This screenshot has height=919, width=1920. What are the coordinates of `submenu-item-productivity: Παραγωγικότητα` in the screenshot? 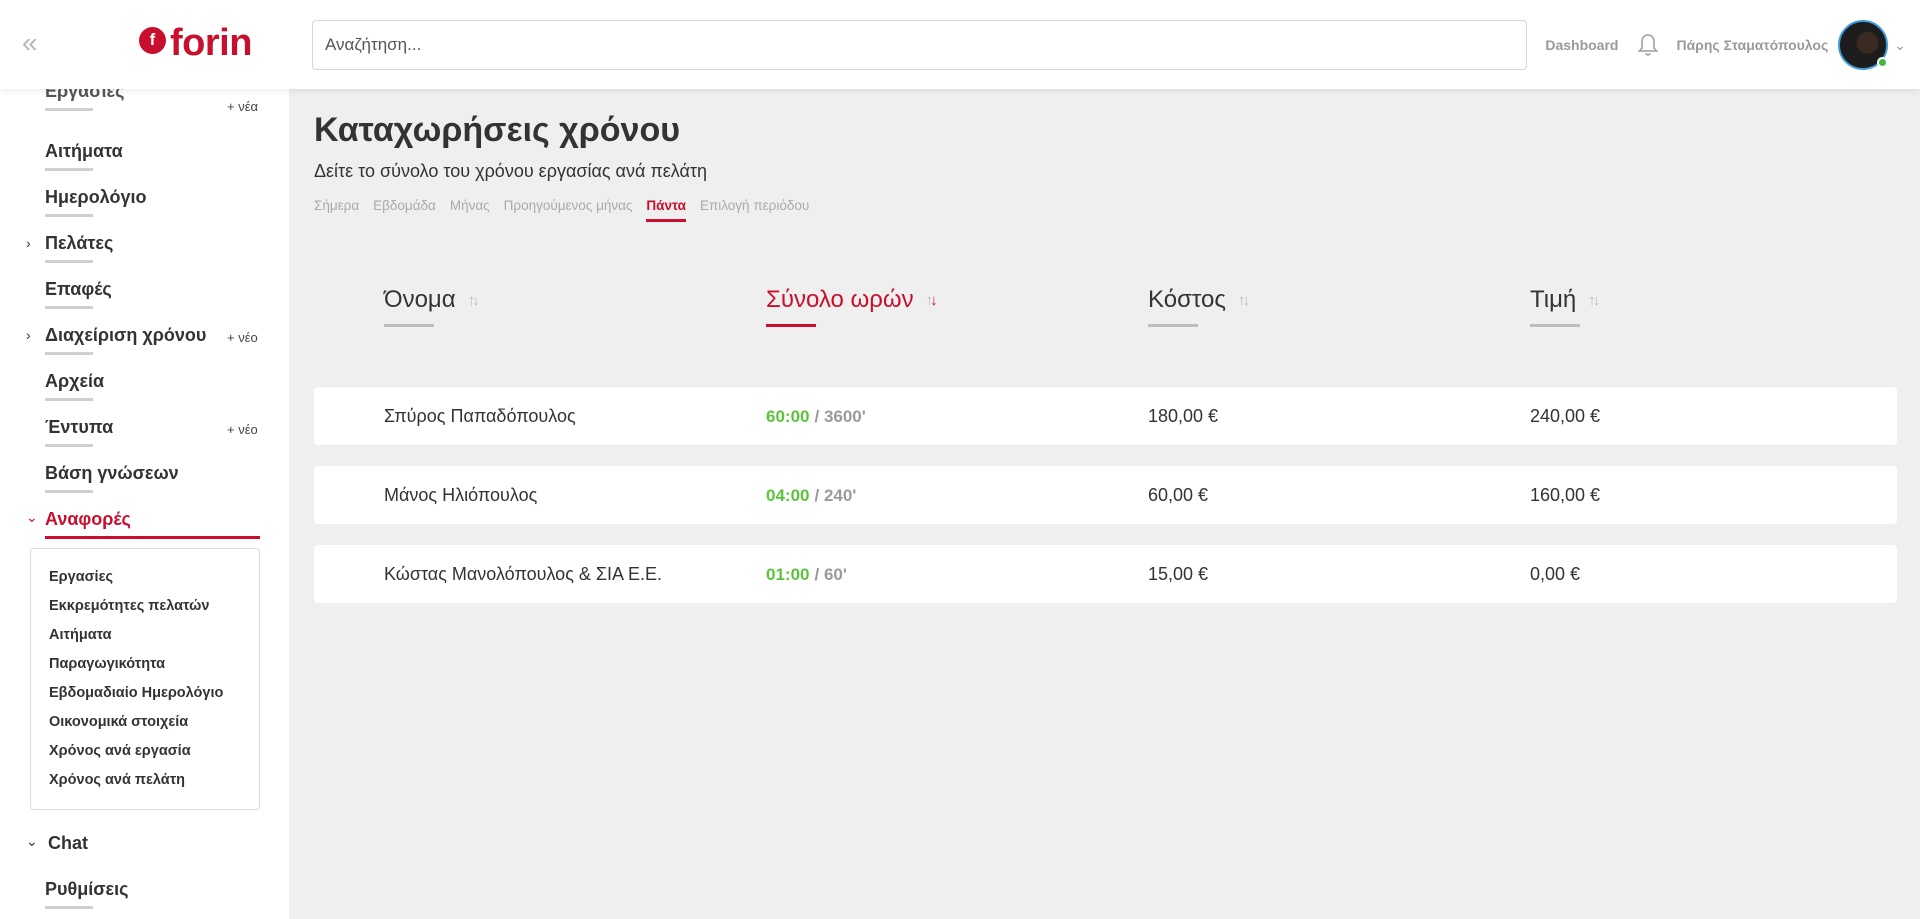 It's located at (154, 670).